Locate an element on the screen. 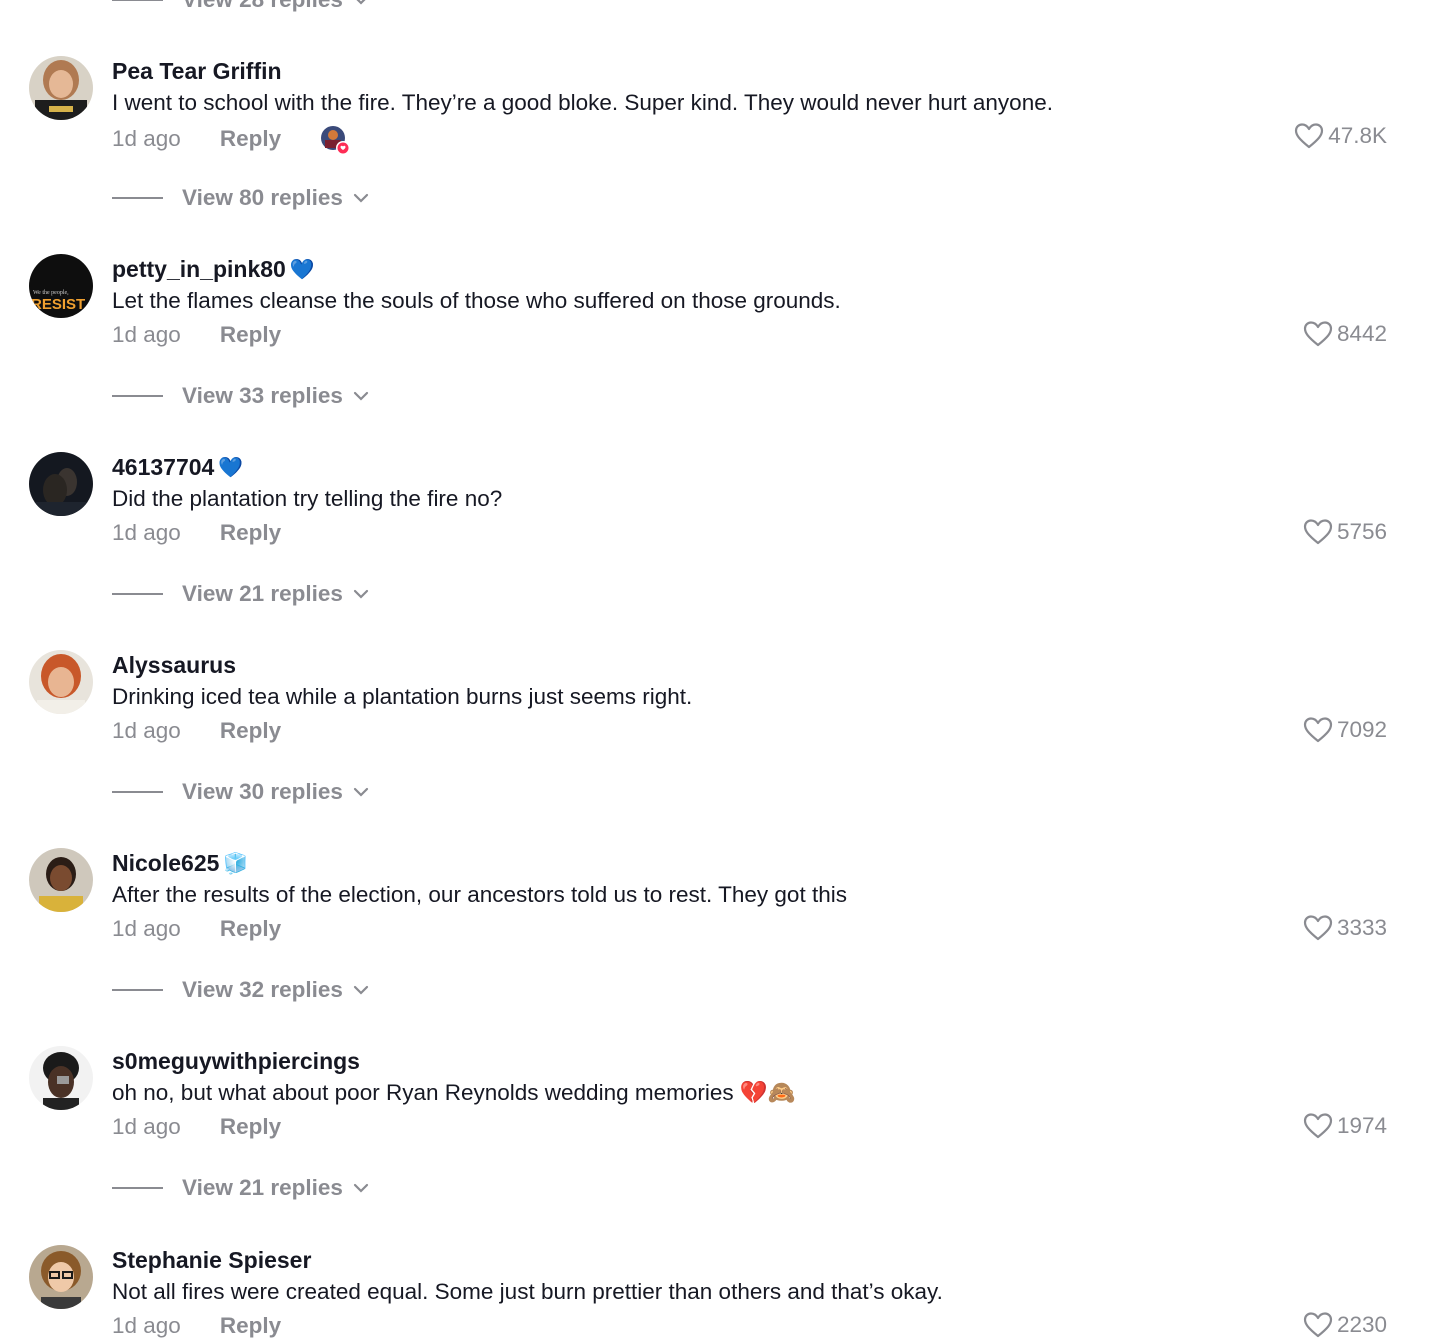 Image resolution: width=1456 pixels, height=1339 pixels. avatar: We the people, RESIST is located at coordinates (61, 286).